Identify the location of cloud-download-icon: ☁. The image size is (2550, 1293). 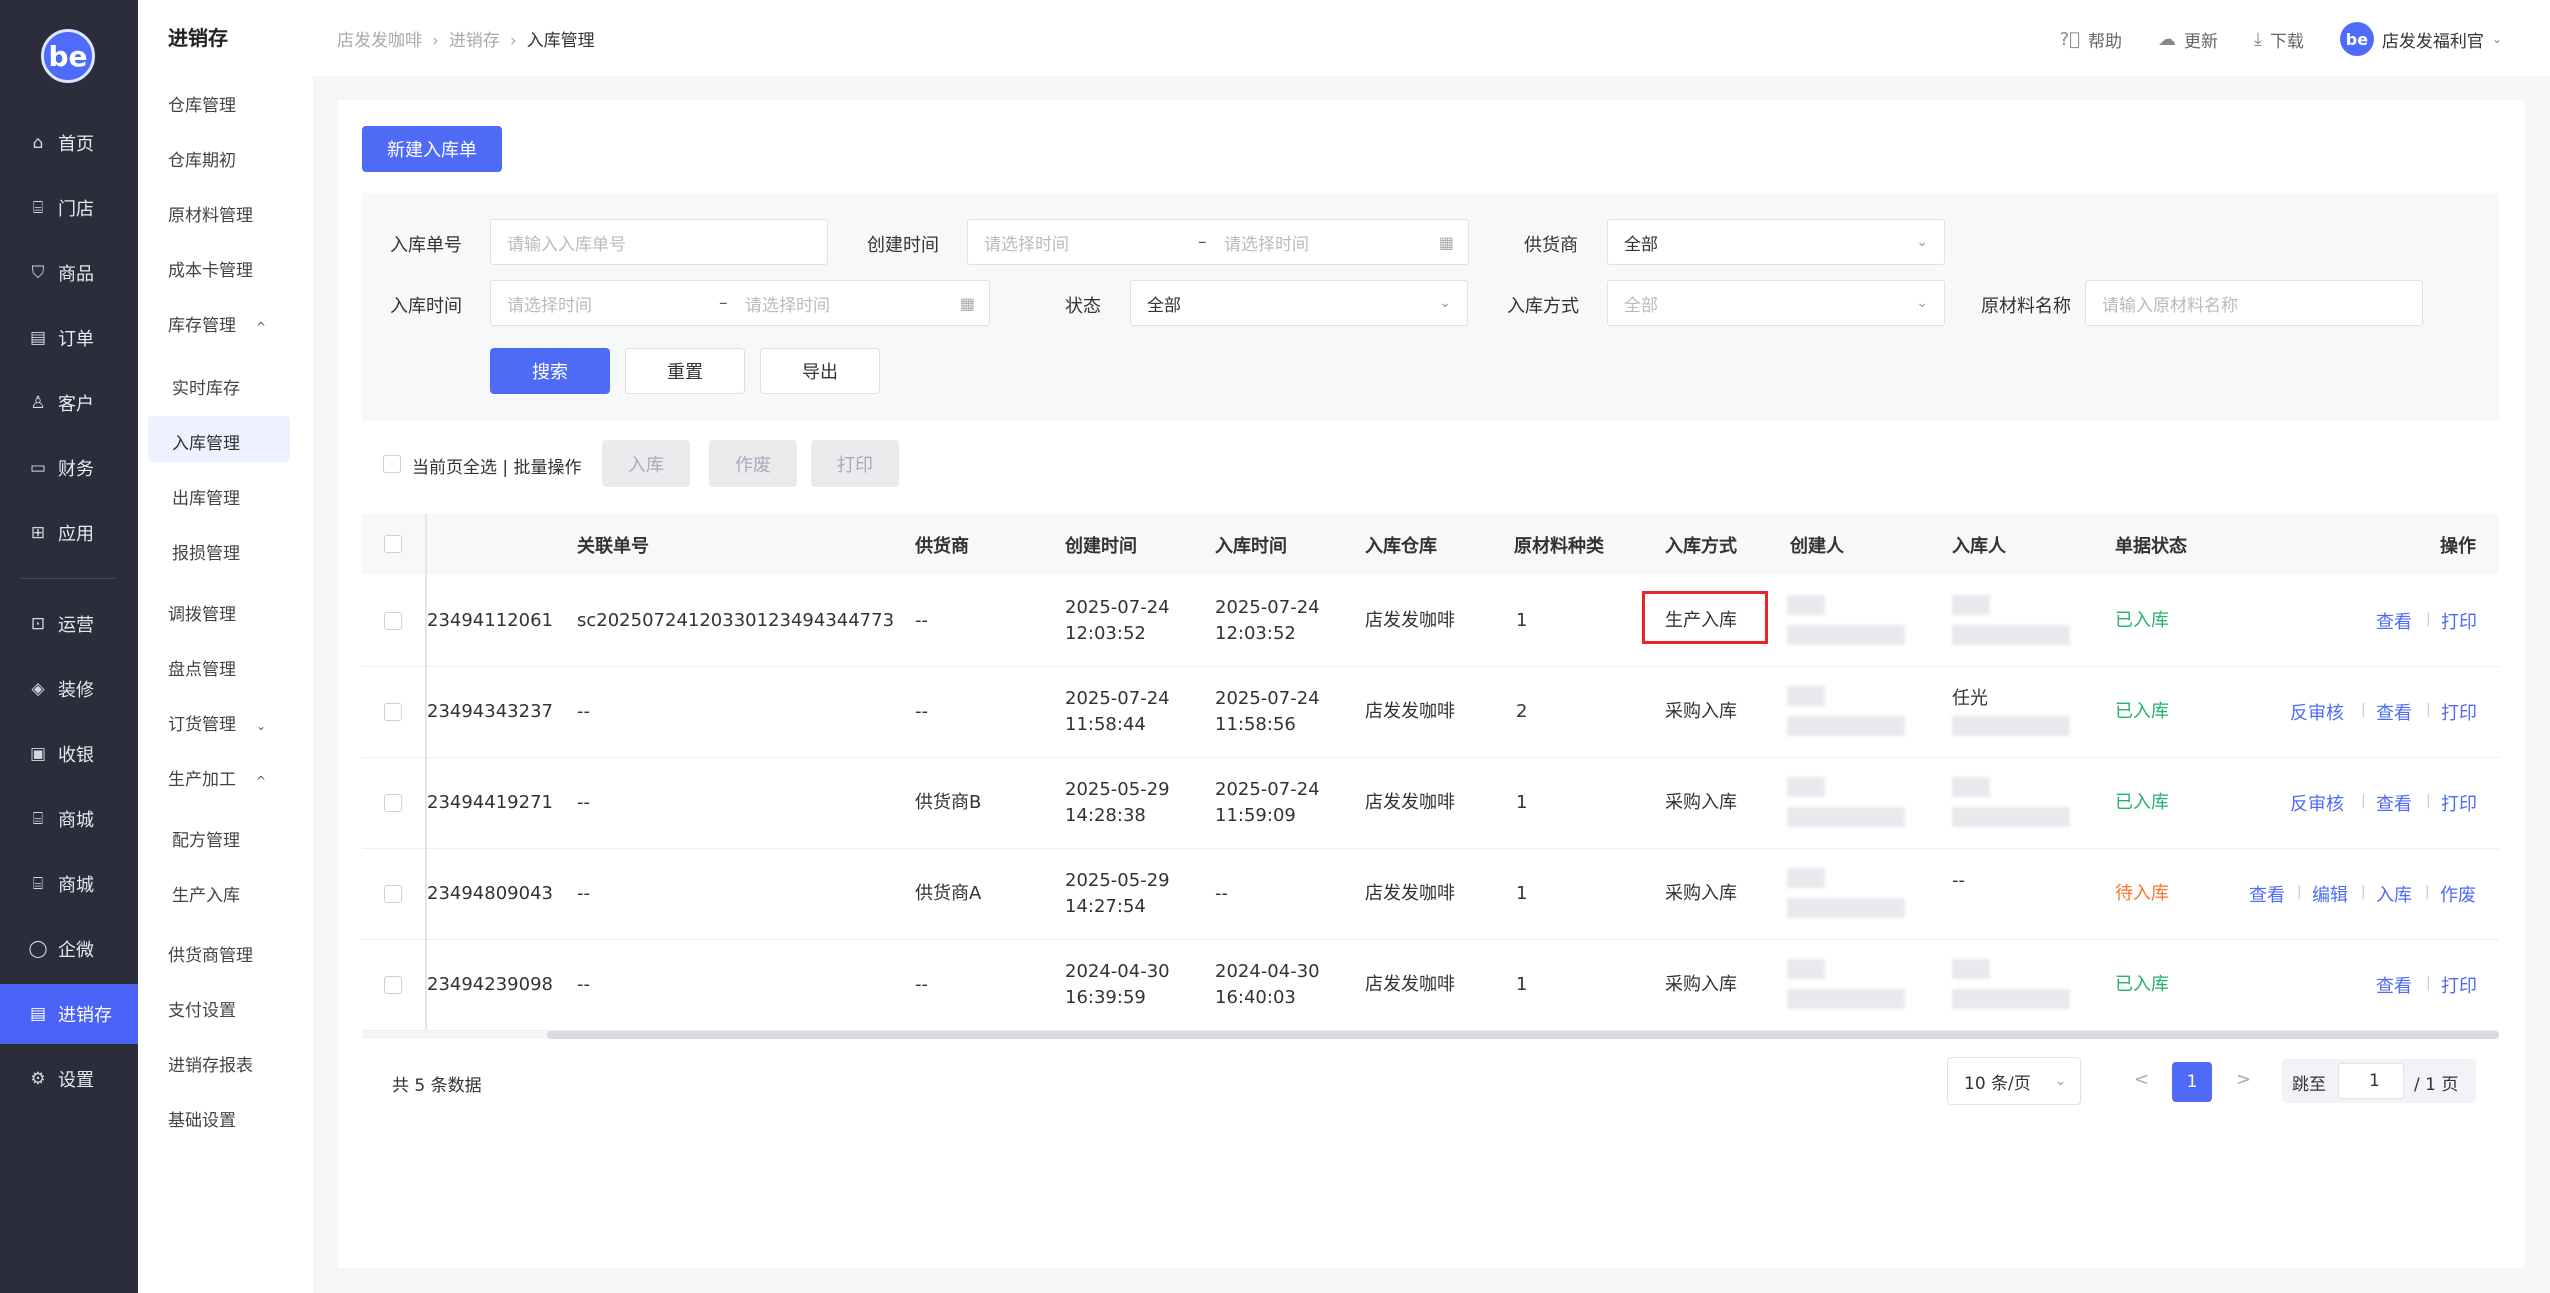
(2166, 39).